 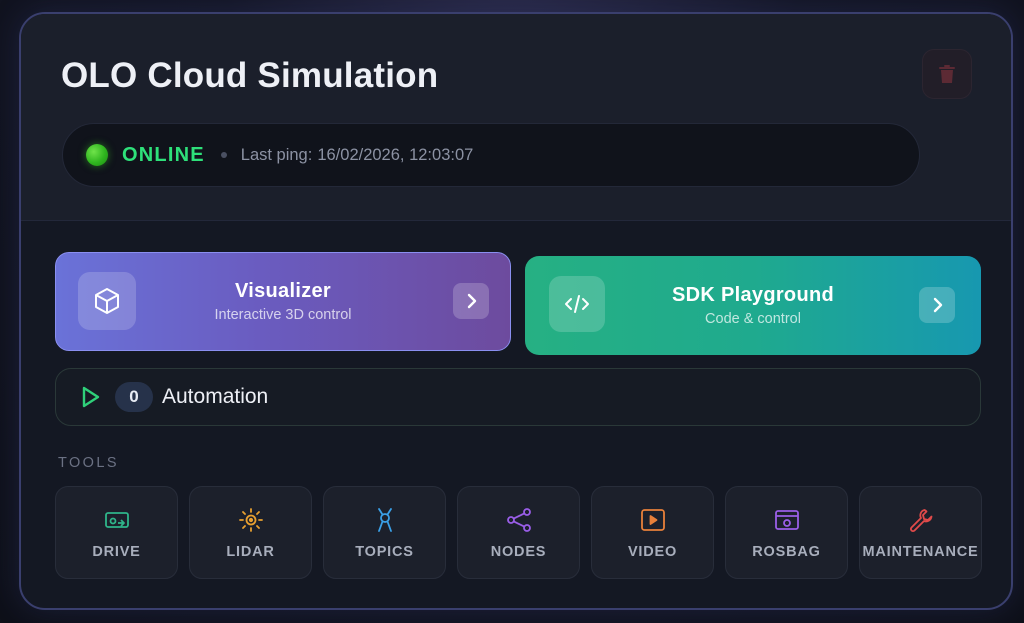 I want to click on visualizer-chevron-button, so click(x=471, y=301).